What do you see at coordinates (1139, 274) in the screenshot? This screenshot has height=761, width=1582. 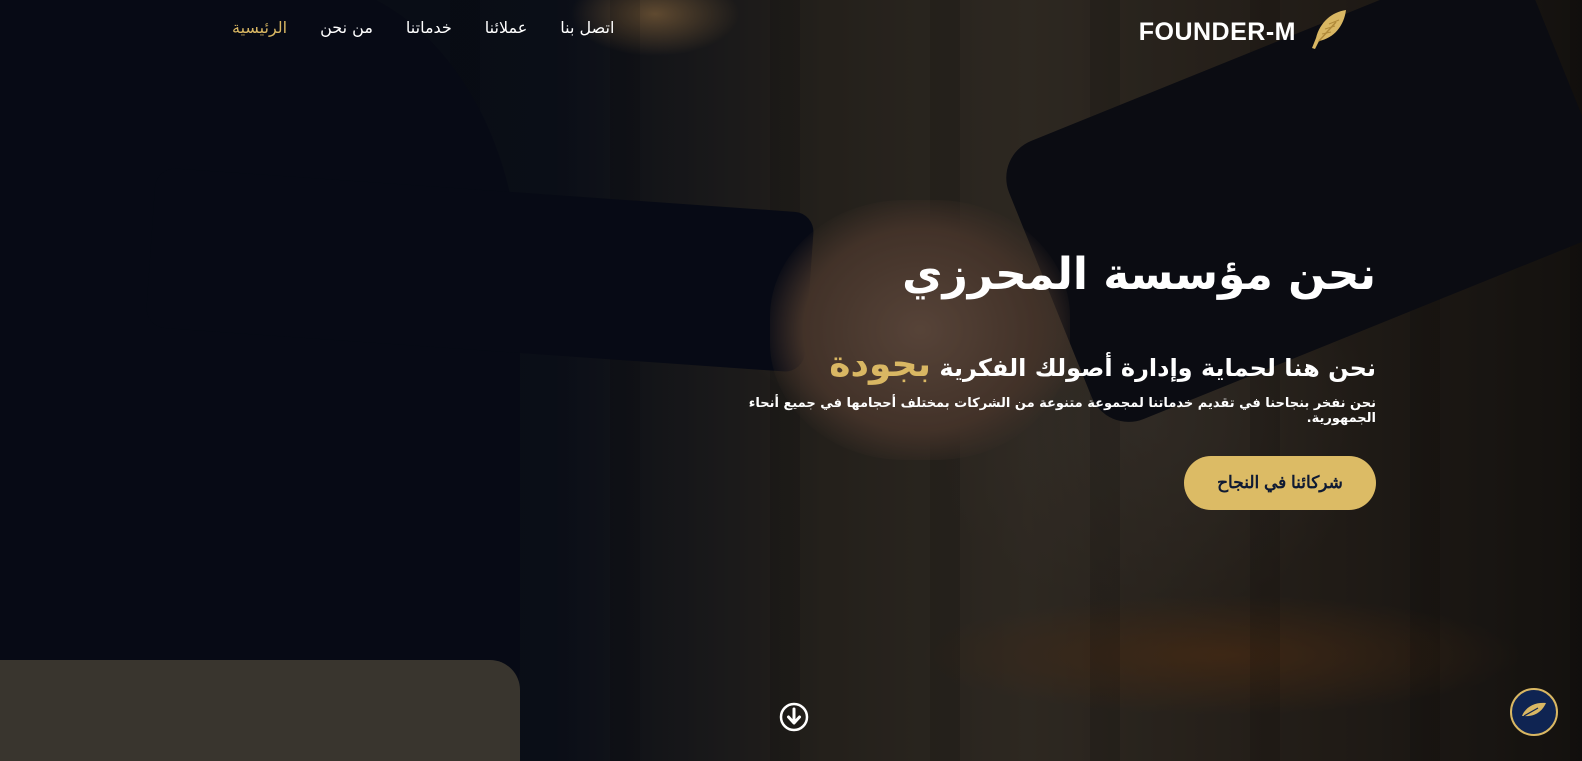 I see `hero-title: نحن مؤسسة المحرزي` at bounding box center [1139, 274].